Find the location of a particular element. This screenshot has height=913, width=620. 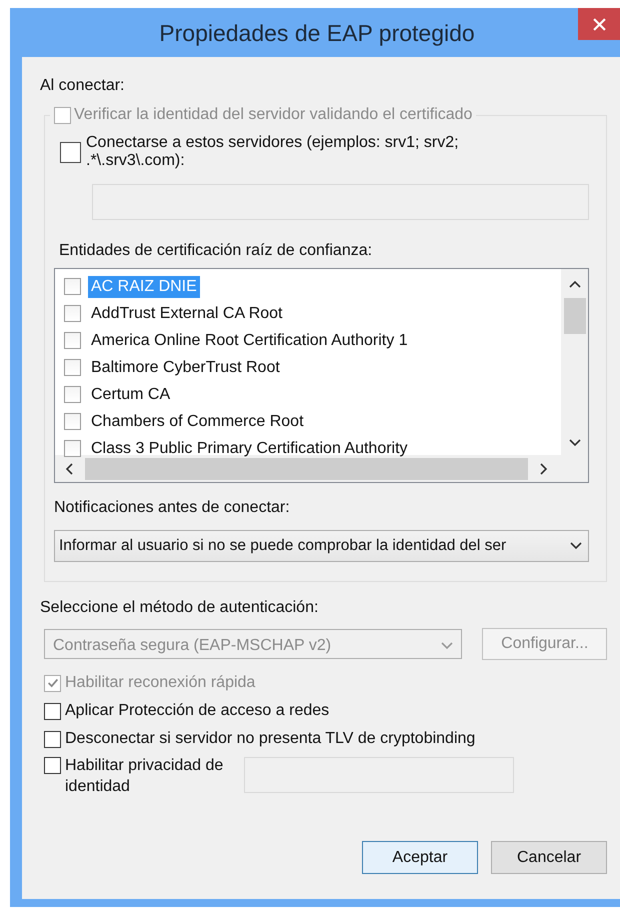

scroll-left-icon is located at coordinates (69, 468).